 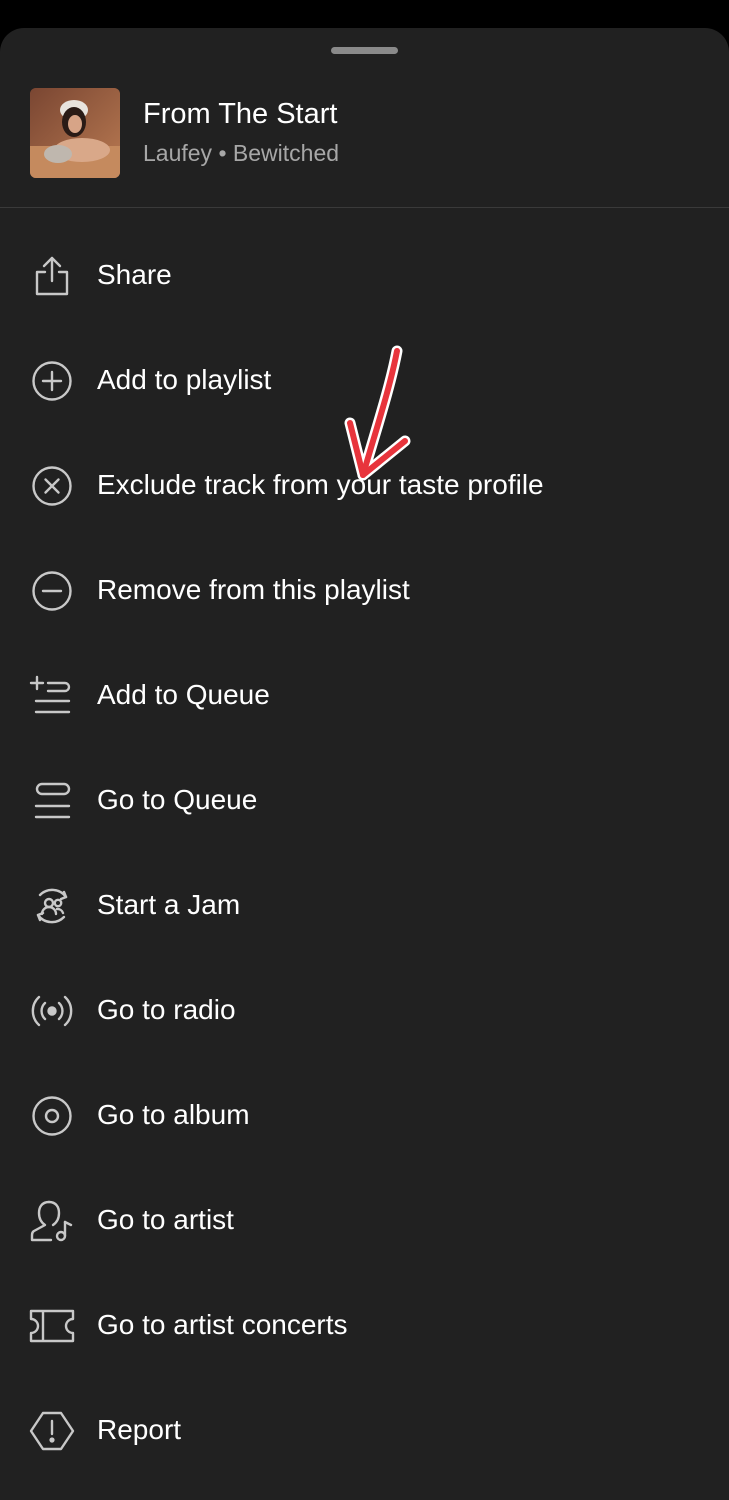 I want to click on menu-label-go-to-artist-concerts: Go to artist concerts, so click(x=222, y=1324).